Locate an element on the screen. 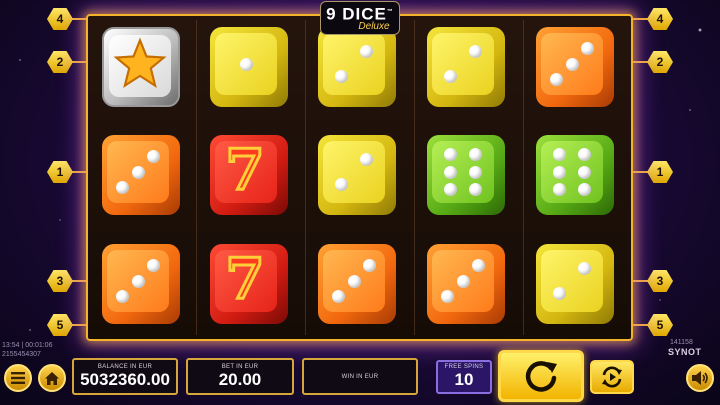 This screenshot has height=405, width=720. session-time: 13:54 | 00:01:06 is located at coordinates (27, 345).